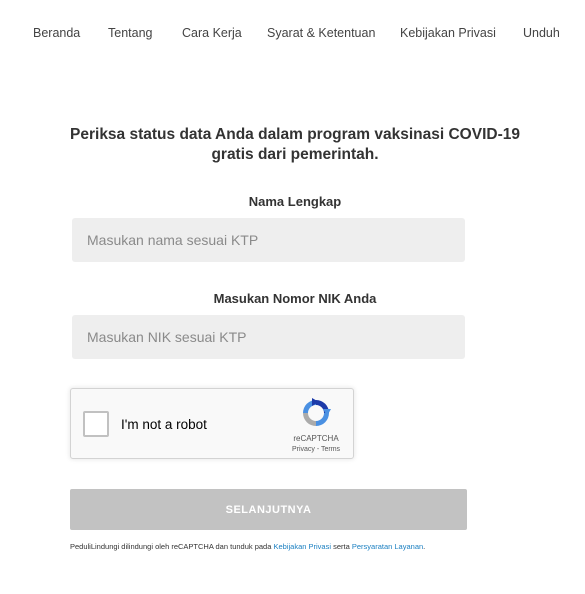  I want to click on recaptcha-privacy-link: Privacy, so click(303, 449).